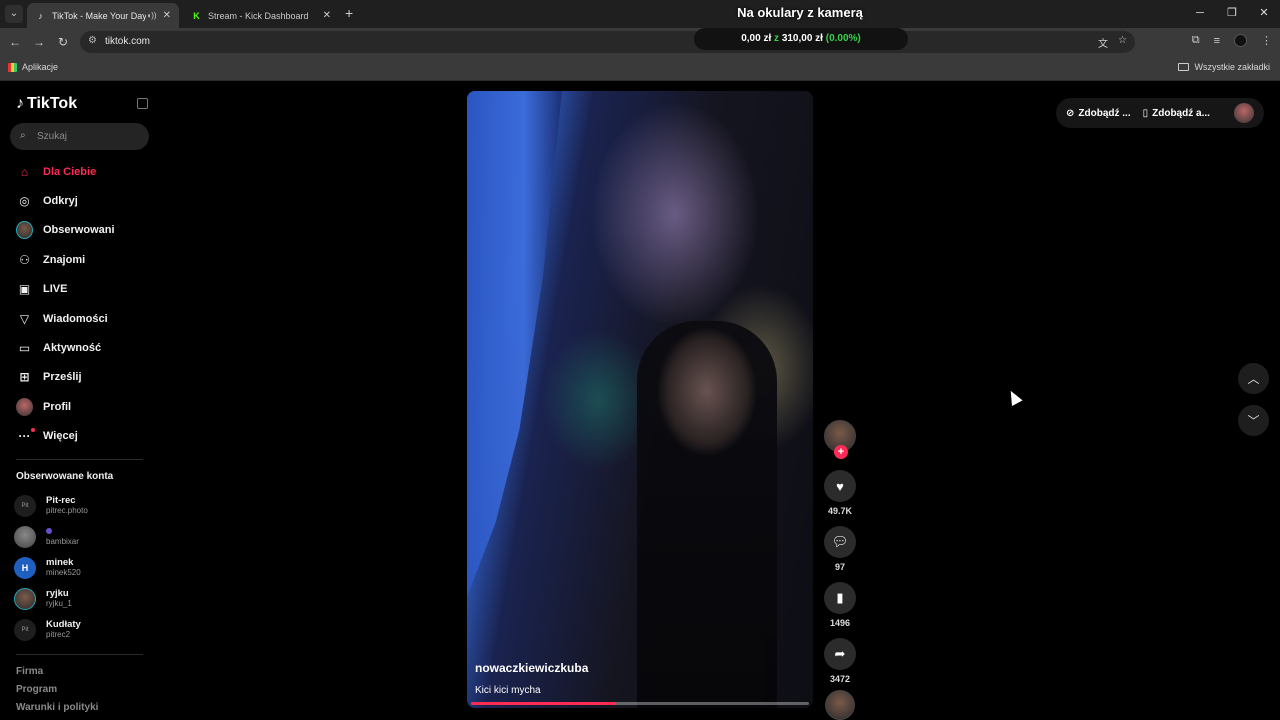 The image size is (1280, 720). Describe the element at coordinates (49, 531) in the screenshot. I see `account-name` at that location.